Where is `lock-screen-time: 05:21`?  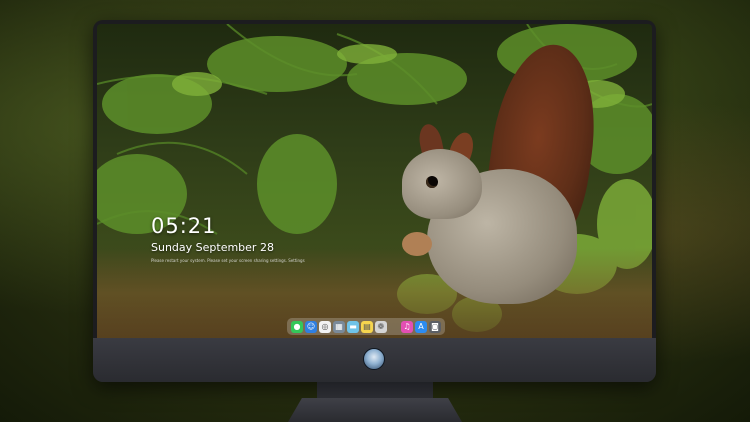
lock-screen-time: 05:21 is located at coordinates (184, 226).